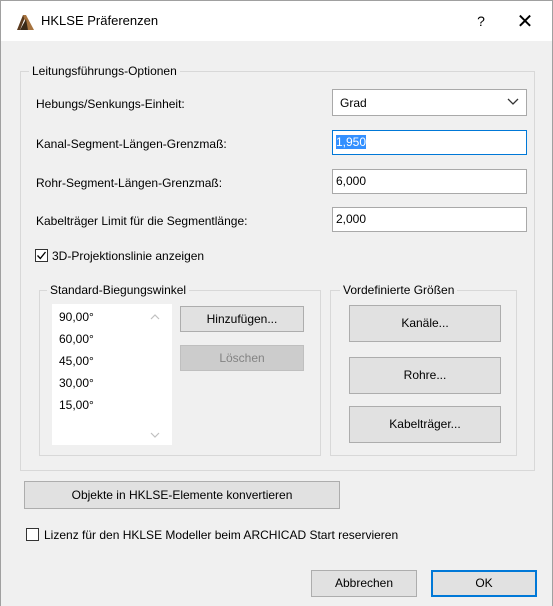  What do you see at coordinates (353, 103) in the screenshot?
I see `elevation-unit-value: Grad` at bounding box center [353, 103].